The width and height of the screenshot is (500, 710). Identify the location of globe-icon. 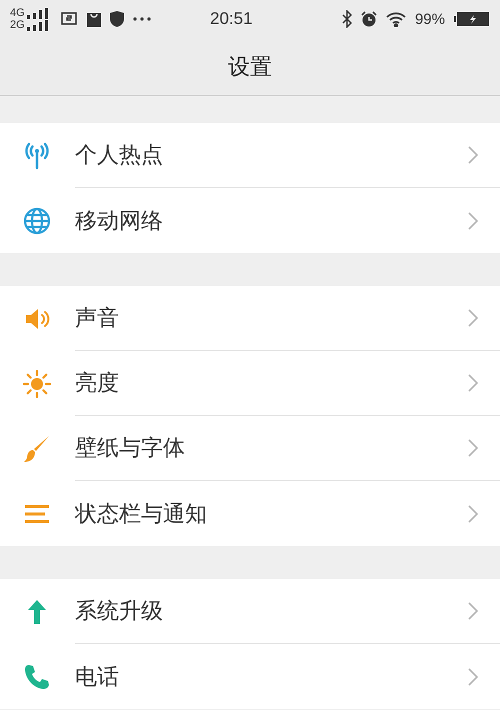
(36, 220).